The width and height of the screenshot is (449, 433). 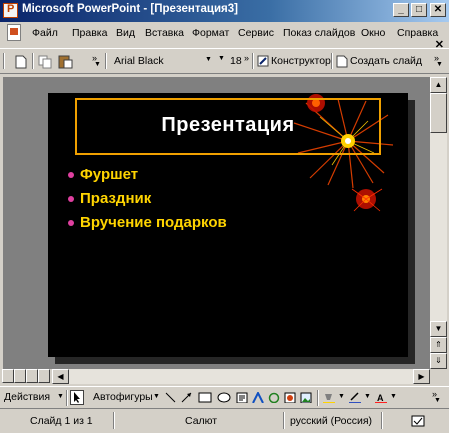 I want to click on menu-file: Файл, so click(x=45, y=33).